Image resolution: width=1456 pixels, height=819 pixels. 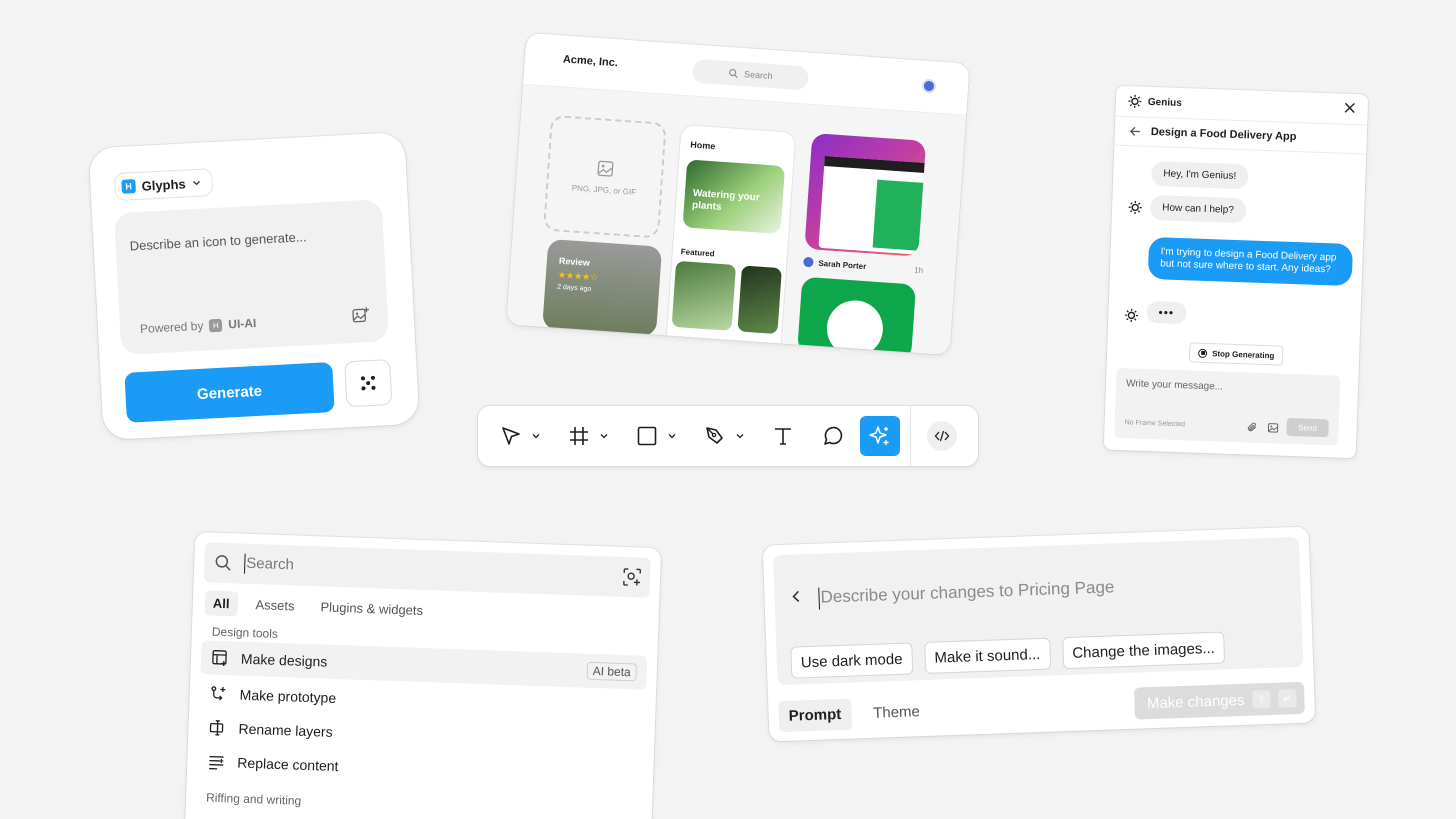 I want to click on prototype-icon, so click(x=218, y=693).